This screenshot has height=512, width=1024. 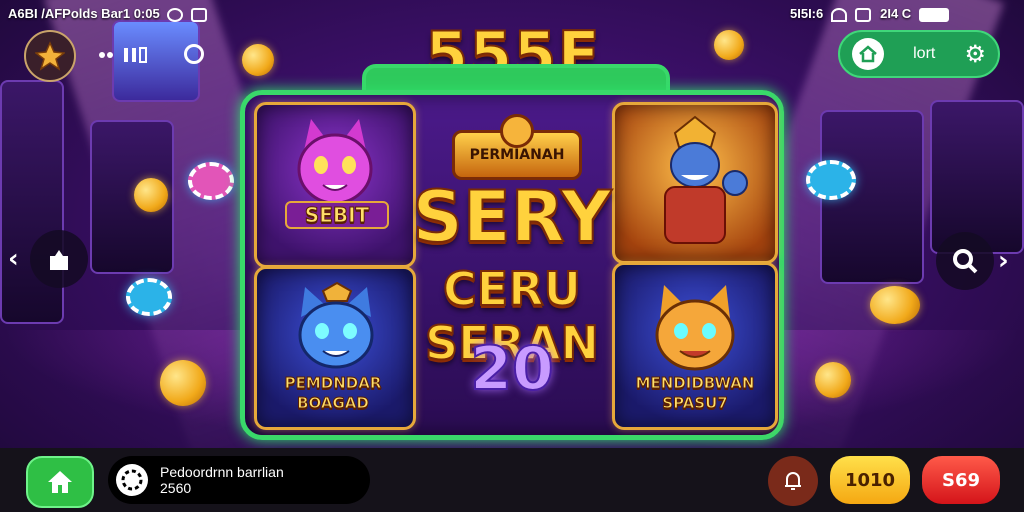 I want to click on info-line-1: Pedoordrnn barrlian, so click(x=222, y=472).